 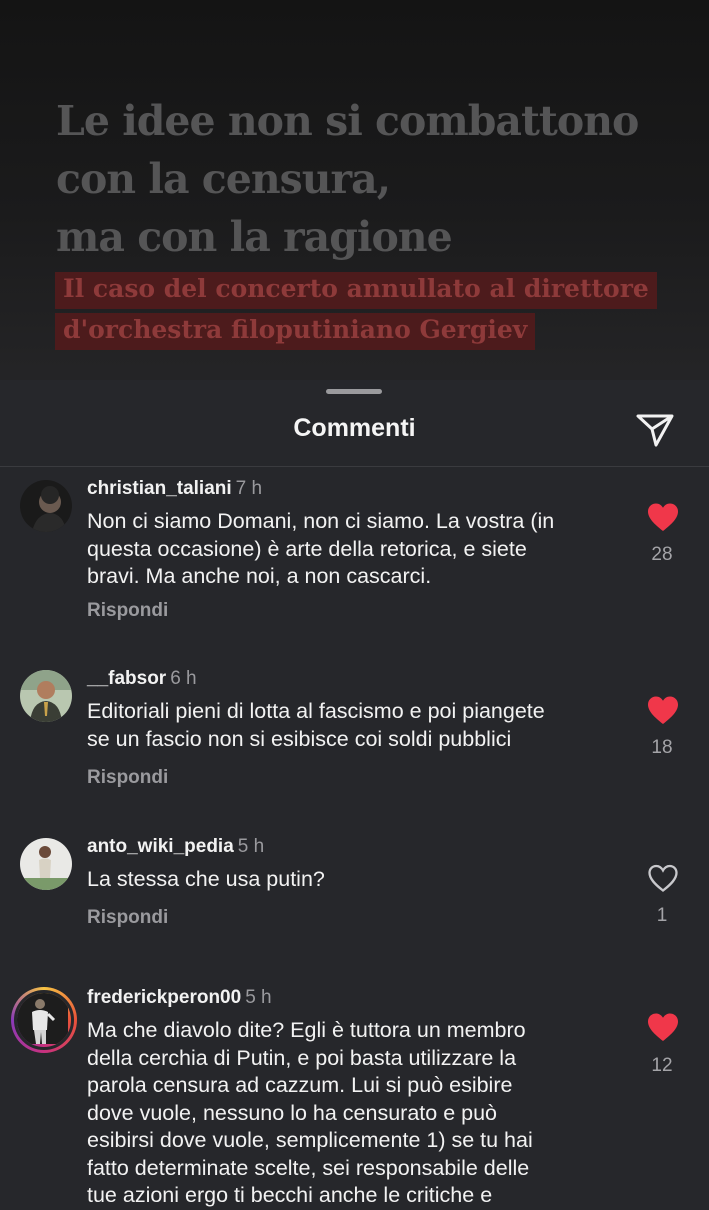 What do you see at coordinates (662, 747) in the screenshot?
I see `like-count: 18` at bounding box center [662, 747].